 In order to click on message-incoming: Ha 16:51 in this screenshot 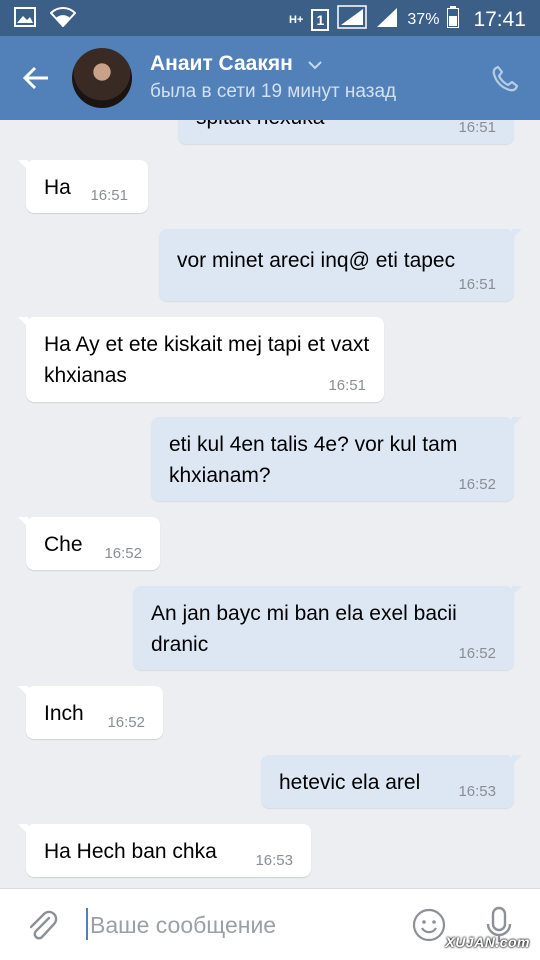, I will do `click(83, 186)`.